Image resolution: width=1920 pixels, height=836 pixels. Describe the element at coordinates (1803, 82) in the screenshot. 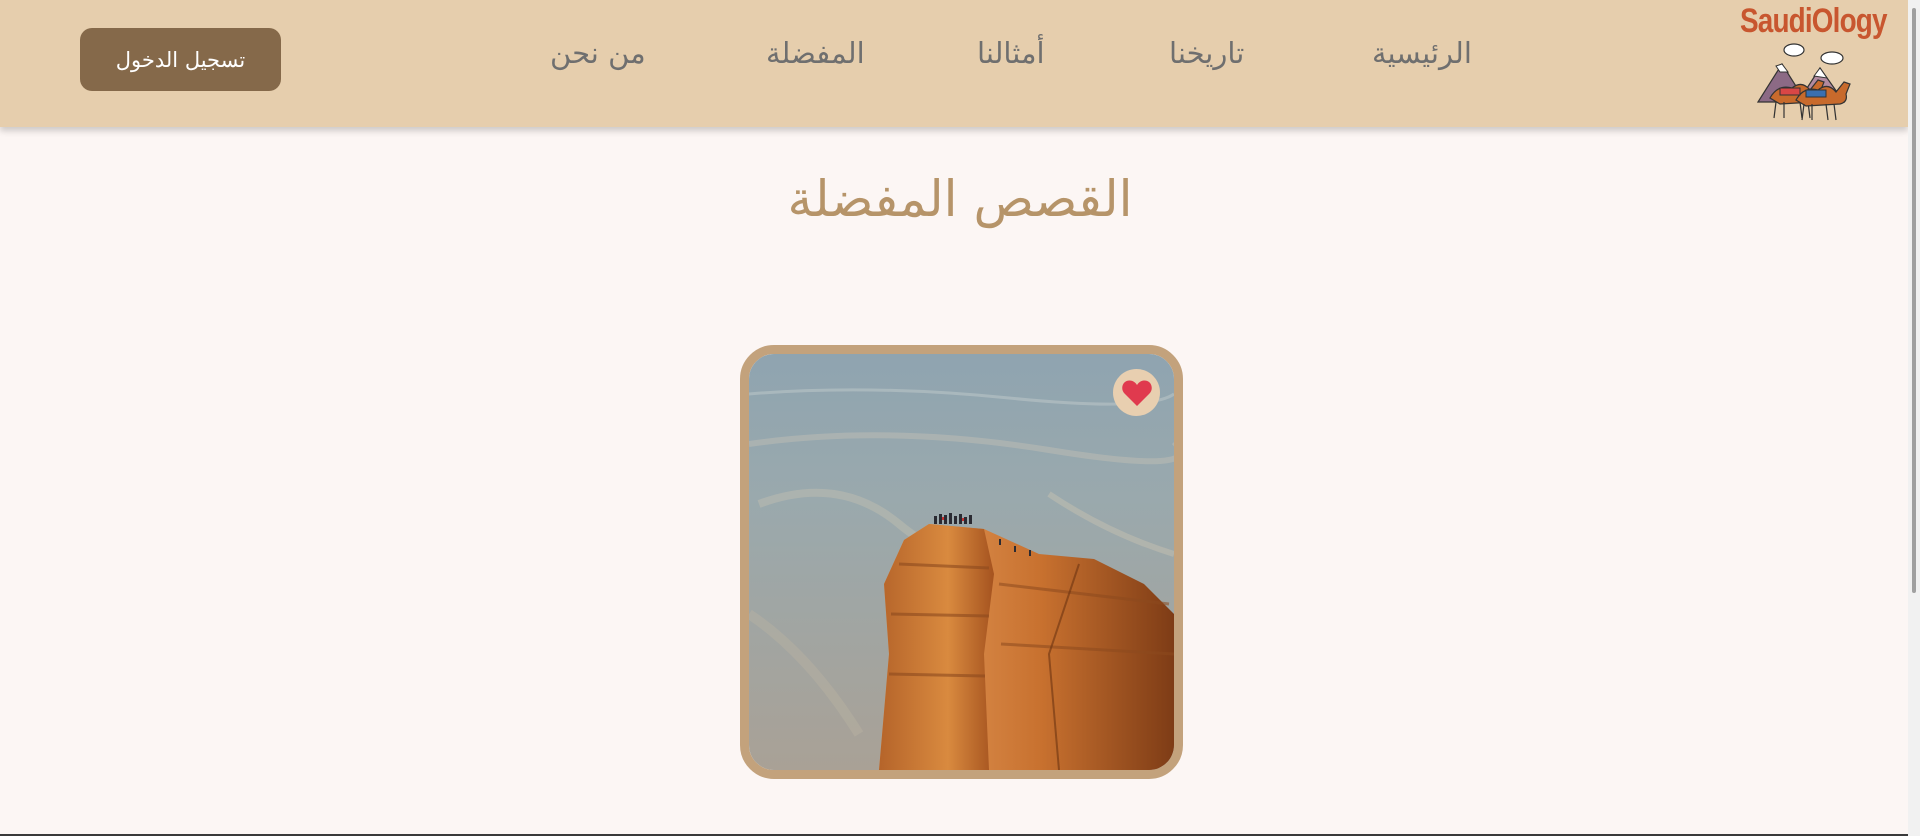

I see `camel-logo-icon` at that location.